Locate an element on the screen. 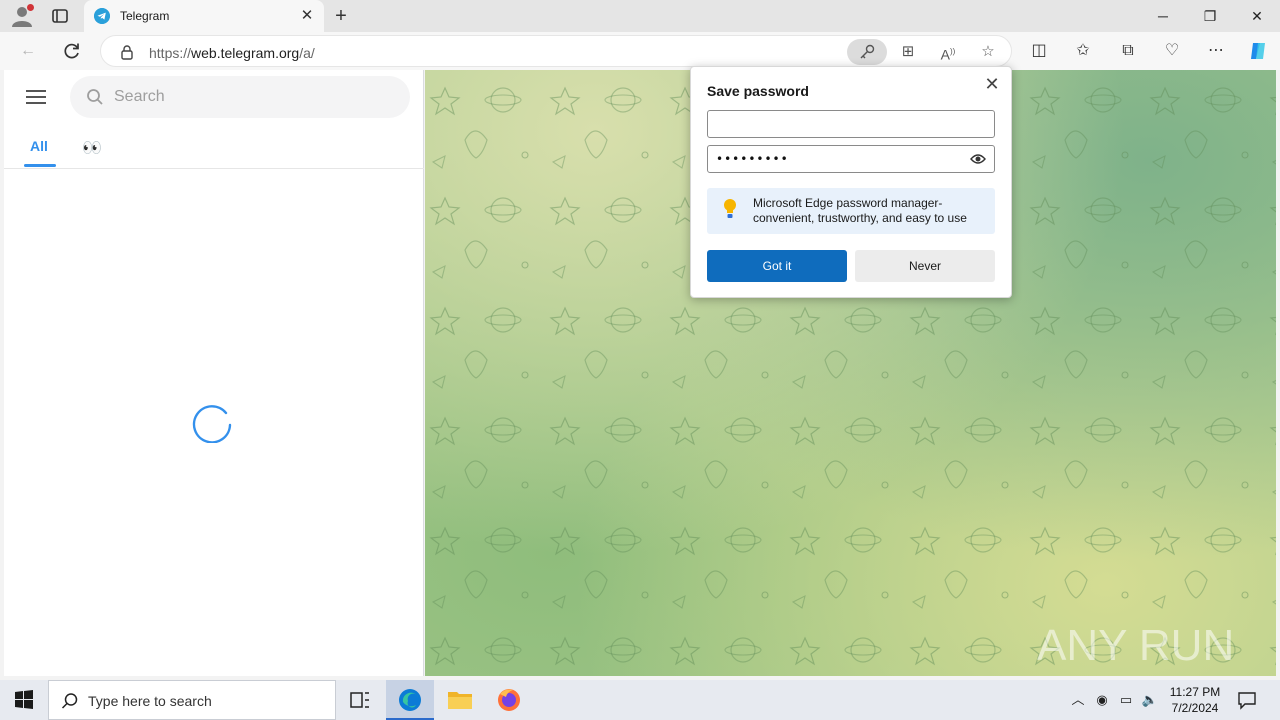 The height and width of the screenshot is (720, 1280). more-menu-icon: ⋯ is located at coordinates (1216, 51).